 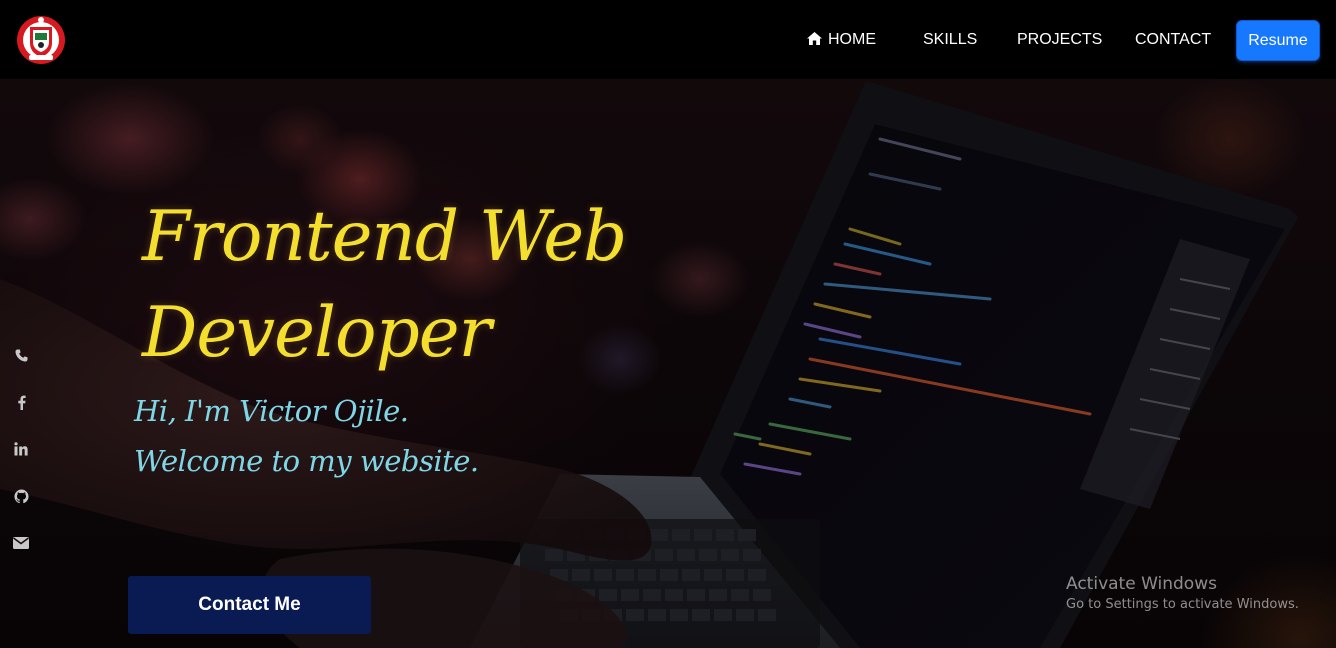 What do you see at coordinates (1059, 40) in the screenshot?
I see `nav-projects: PROJECTS` at bounding box center [1059, 40].